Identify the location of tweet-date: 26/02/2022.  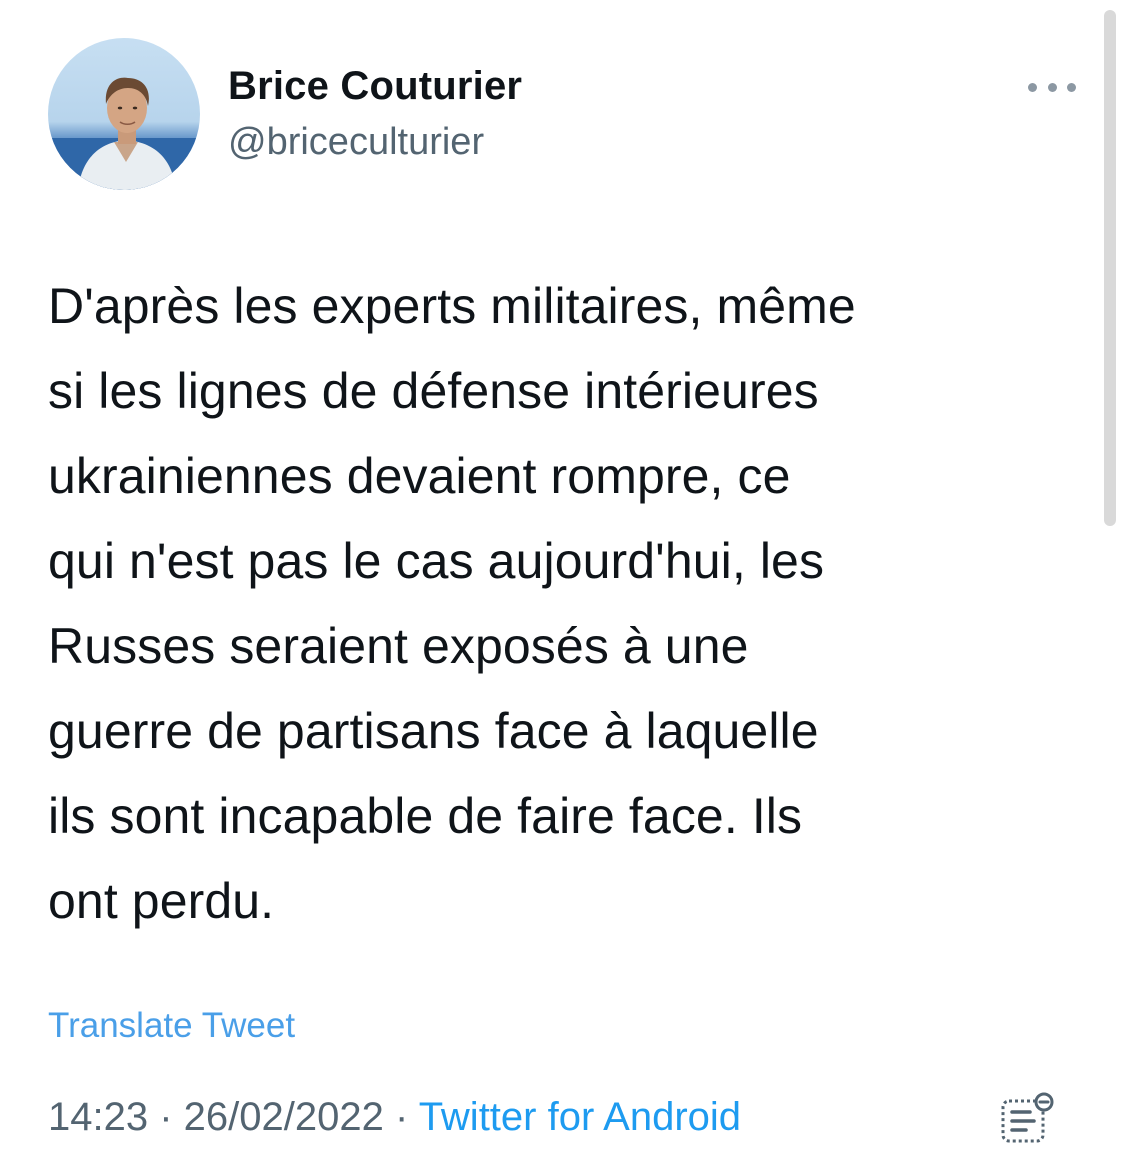
(284, 1117).